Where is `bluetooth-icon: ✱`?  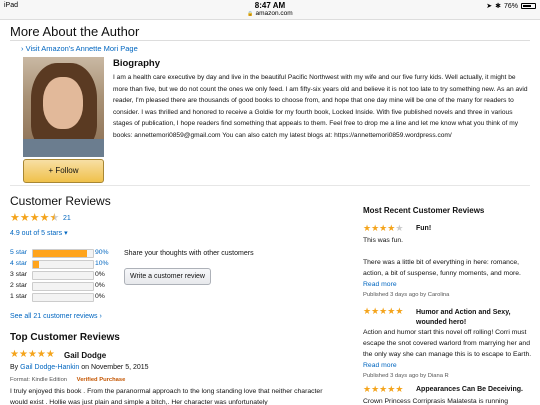
bluetooth-icon: ✱ is located at coordinates (498, 6).